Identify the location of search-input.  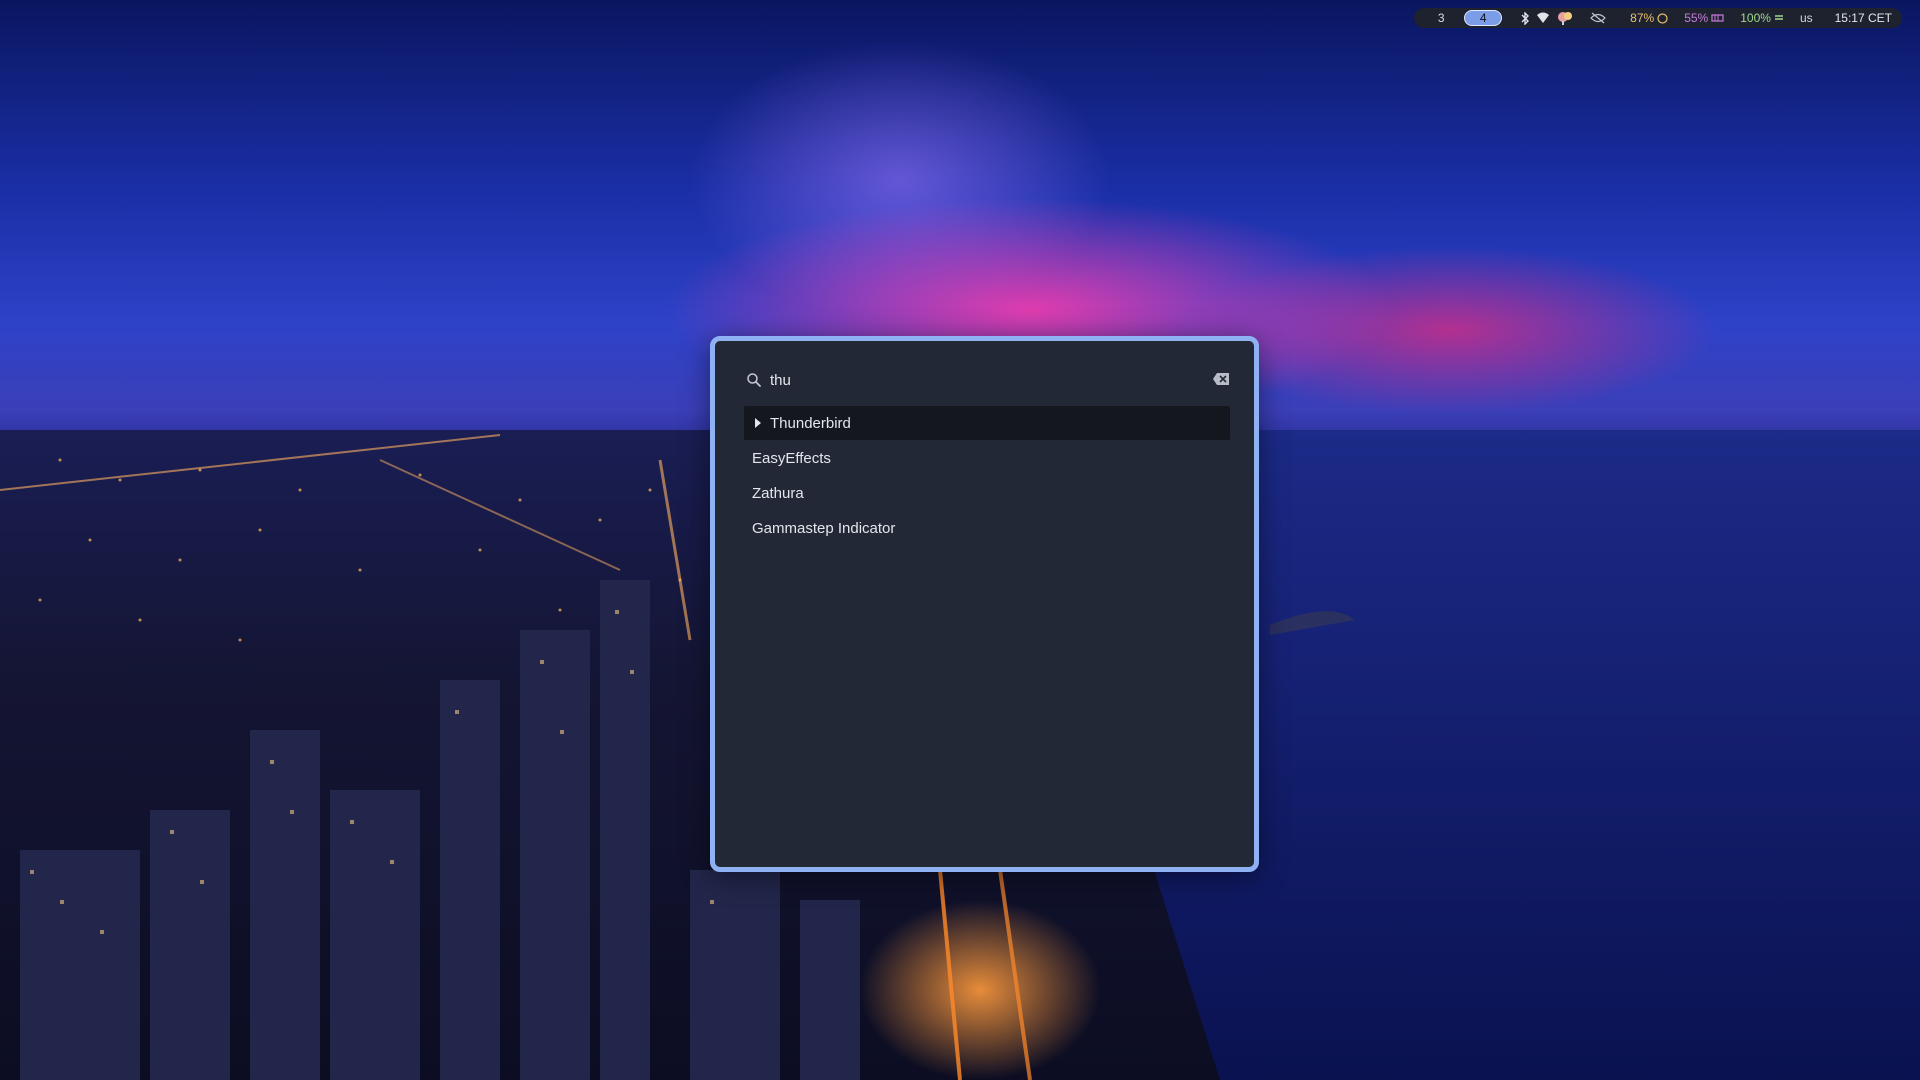
(980, 380).